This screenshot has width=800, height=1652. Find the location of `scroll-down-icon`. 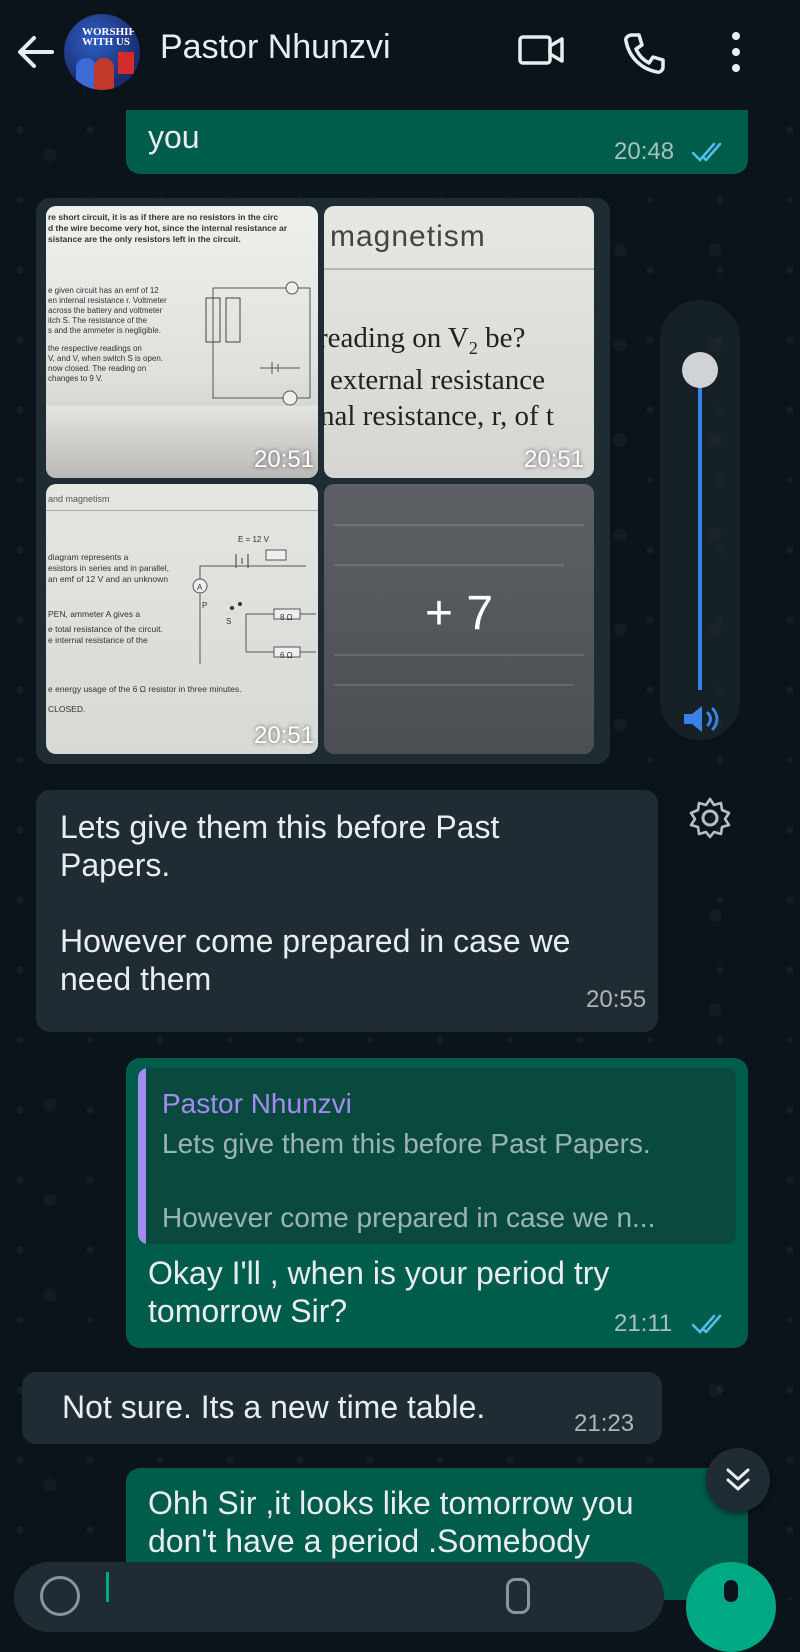

scroll-down-icon is located at coordinates (738, 1479).